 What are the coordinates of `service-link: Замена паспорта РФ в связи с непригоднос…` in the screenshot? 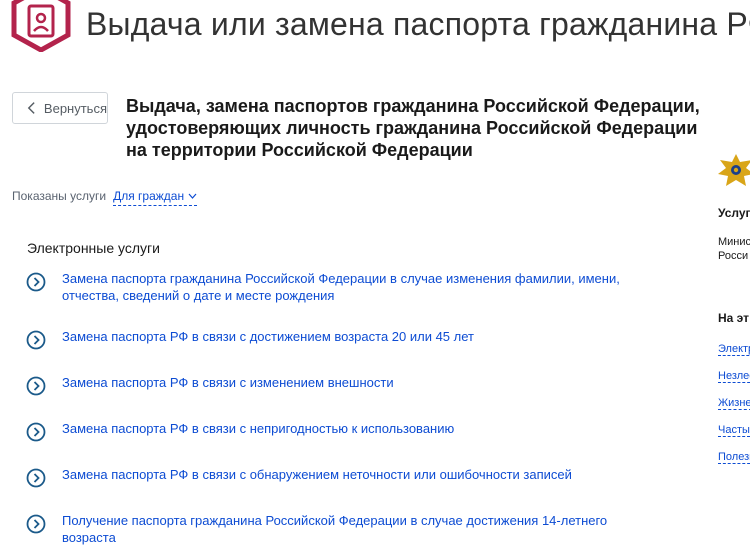 It's located at (342, 431).